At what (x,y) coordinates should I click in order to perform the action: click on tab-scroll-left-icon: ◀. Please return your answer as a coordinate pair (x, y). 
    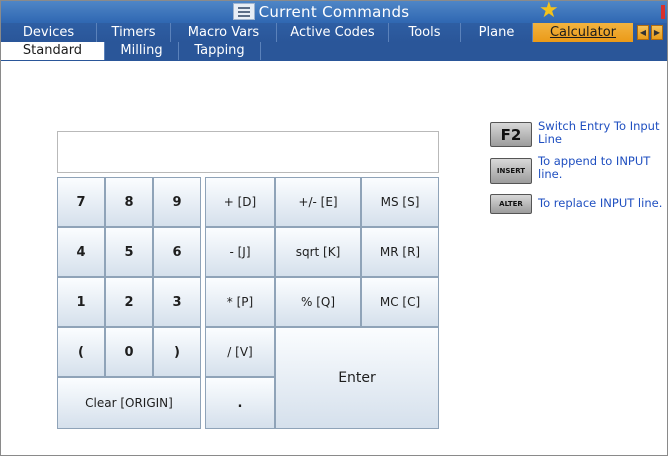
    Looking at the image, I should click on (643, 32).